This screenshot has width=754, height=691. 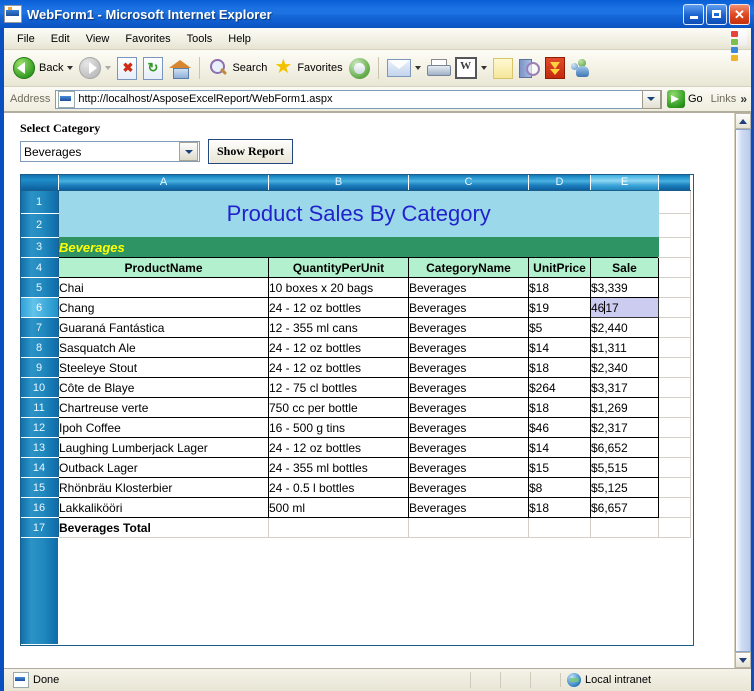 What do you see at coordinates (529, 68) in the screenshot?
I see `research-button` at bounding box center [529, 68].